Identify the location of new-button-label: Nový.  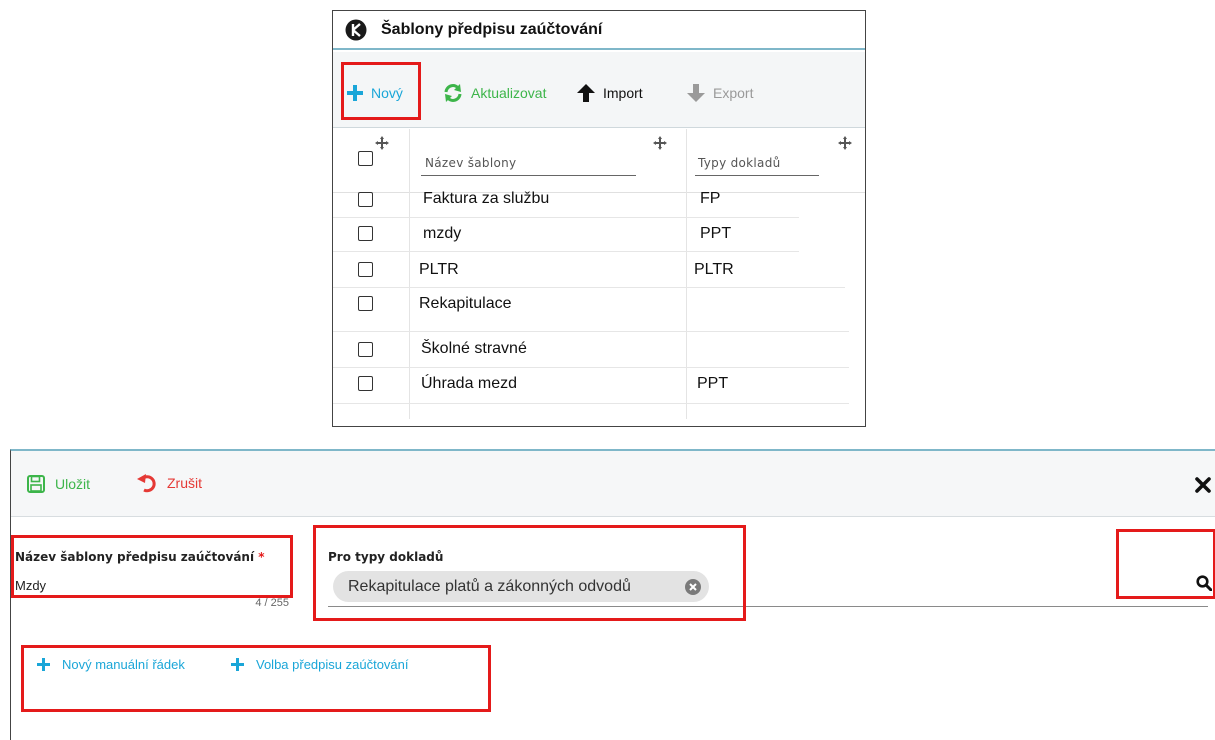
(387, 93).